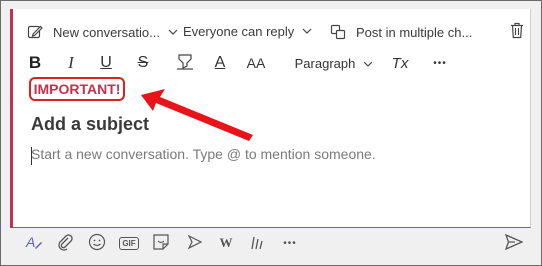  I want to click on paragraph-style-dropdown: Paragraph, so click(334, 63).